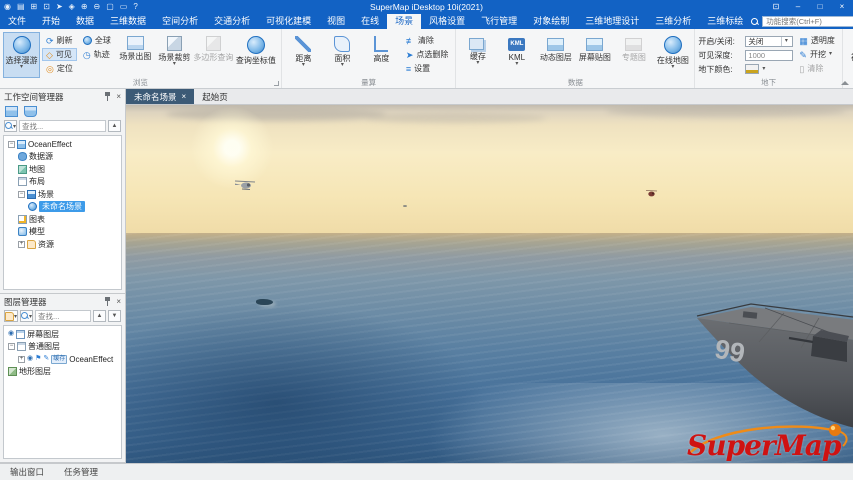  I want to click on resources-icon, so click(31, 244).